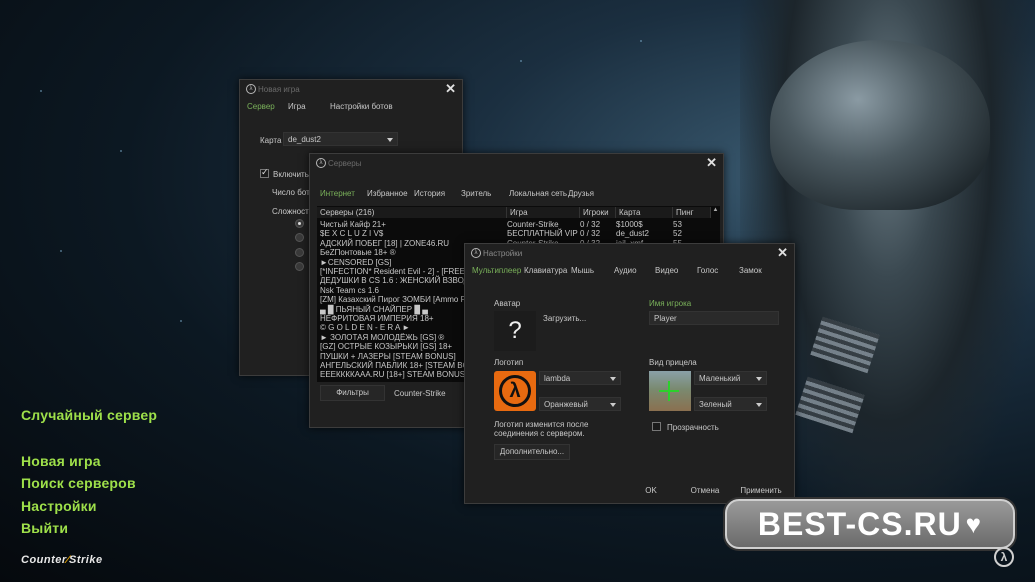 Image resolution: width=1035 pixels, height=582 pixels. What do you see at coordinates (507, 303) in the screenshot?
I see `avatar-label: Аватар` at bounding box center [507, 303].